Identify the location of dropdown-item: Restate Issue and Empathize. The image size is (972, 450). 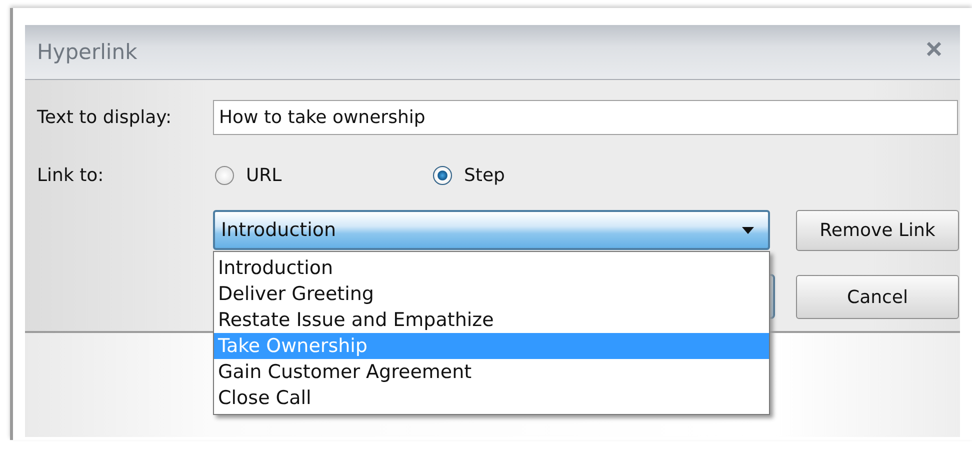
(491, 320).